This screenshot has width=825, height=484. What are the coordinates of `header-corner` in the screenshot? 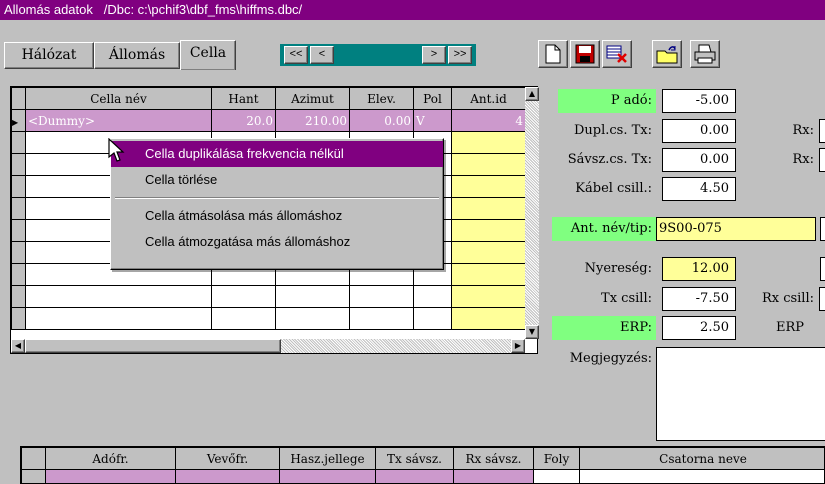 It's located at (18, 98).